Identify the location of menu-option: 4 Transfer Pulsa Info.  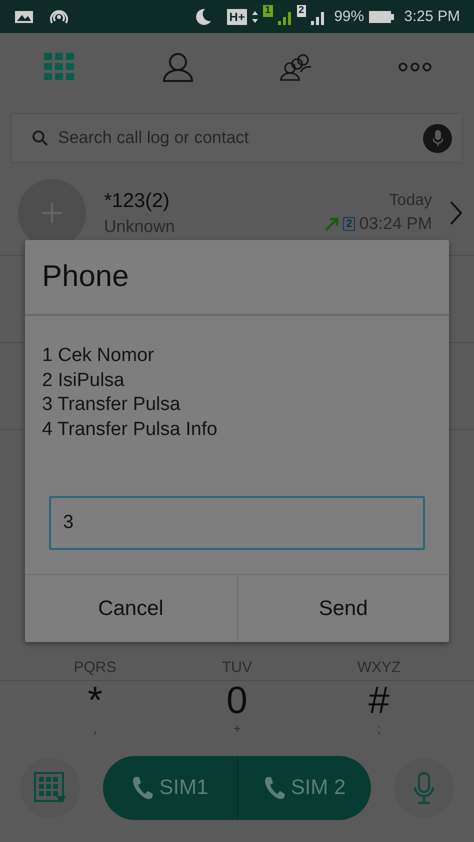
(237, 430).